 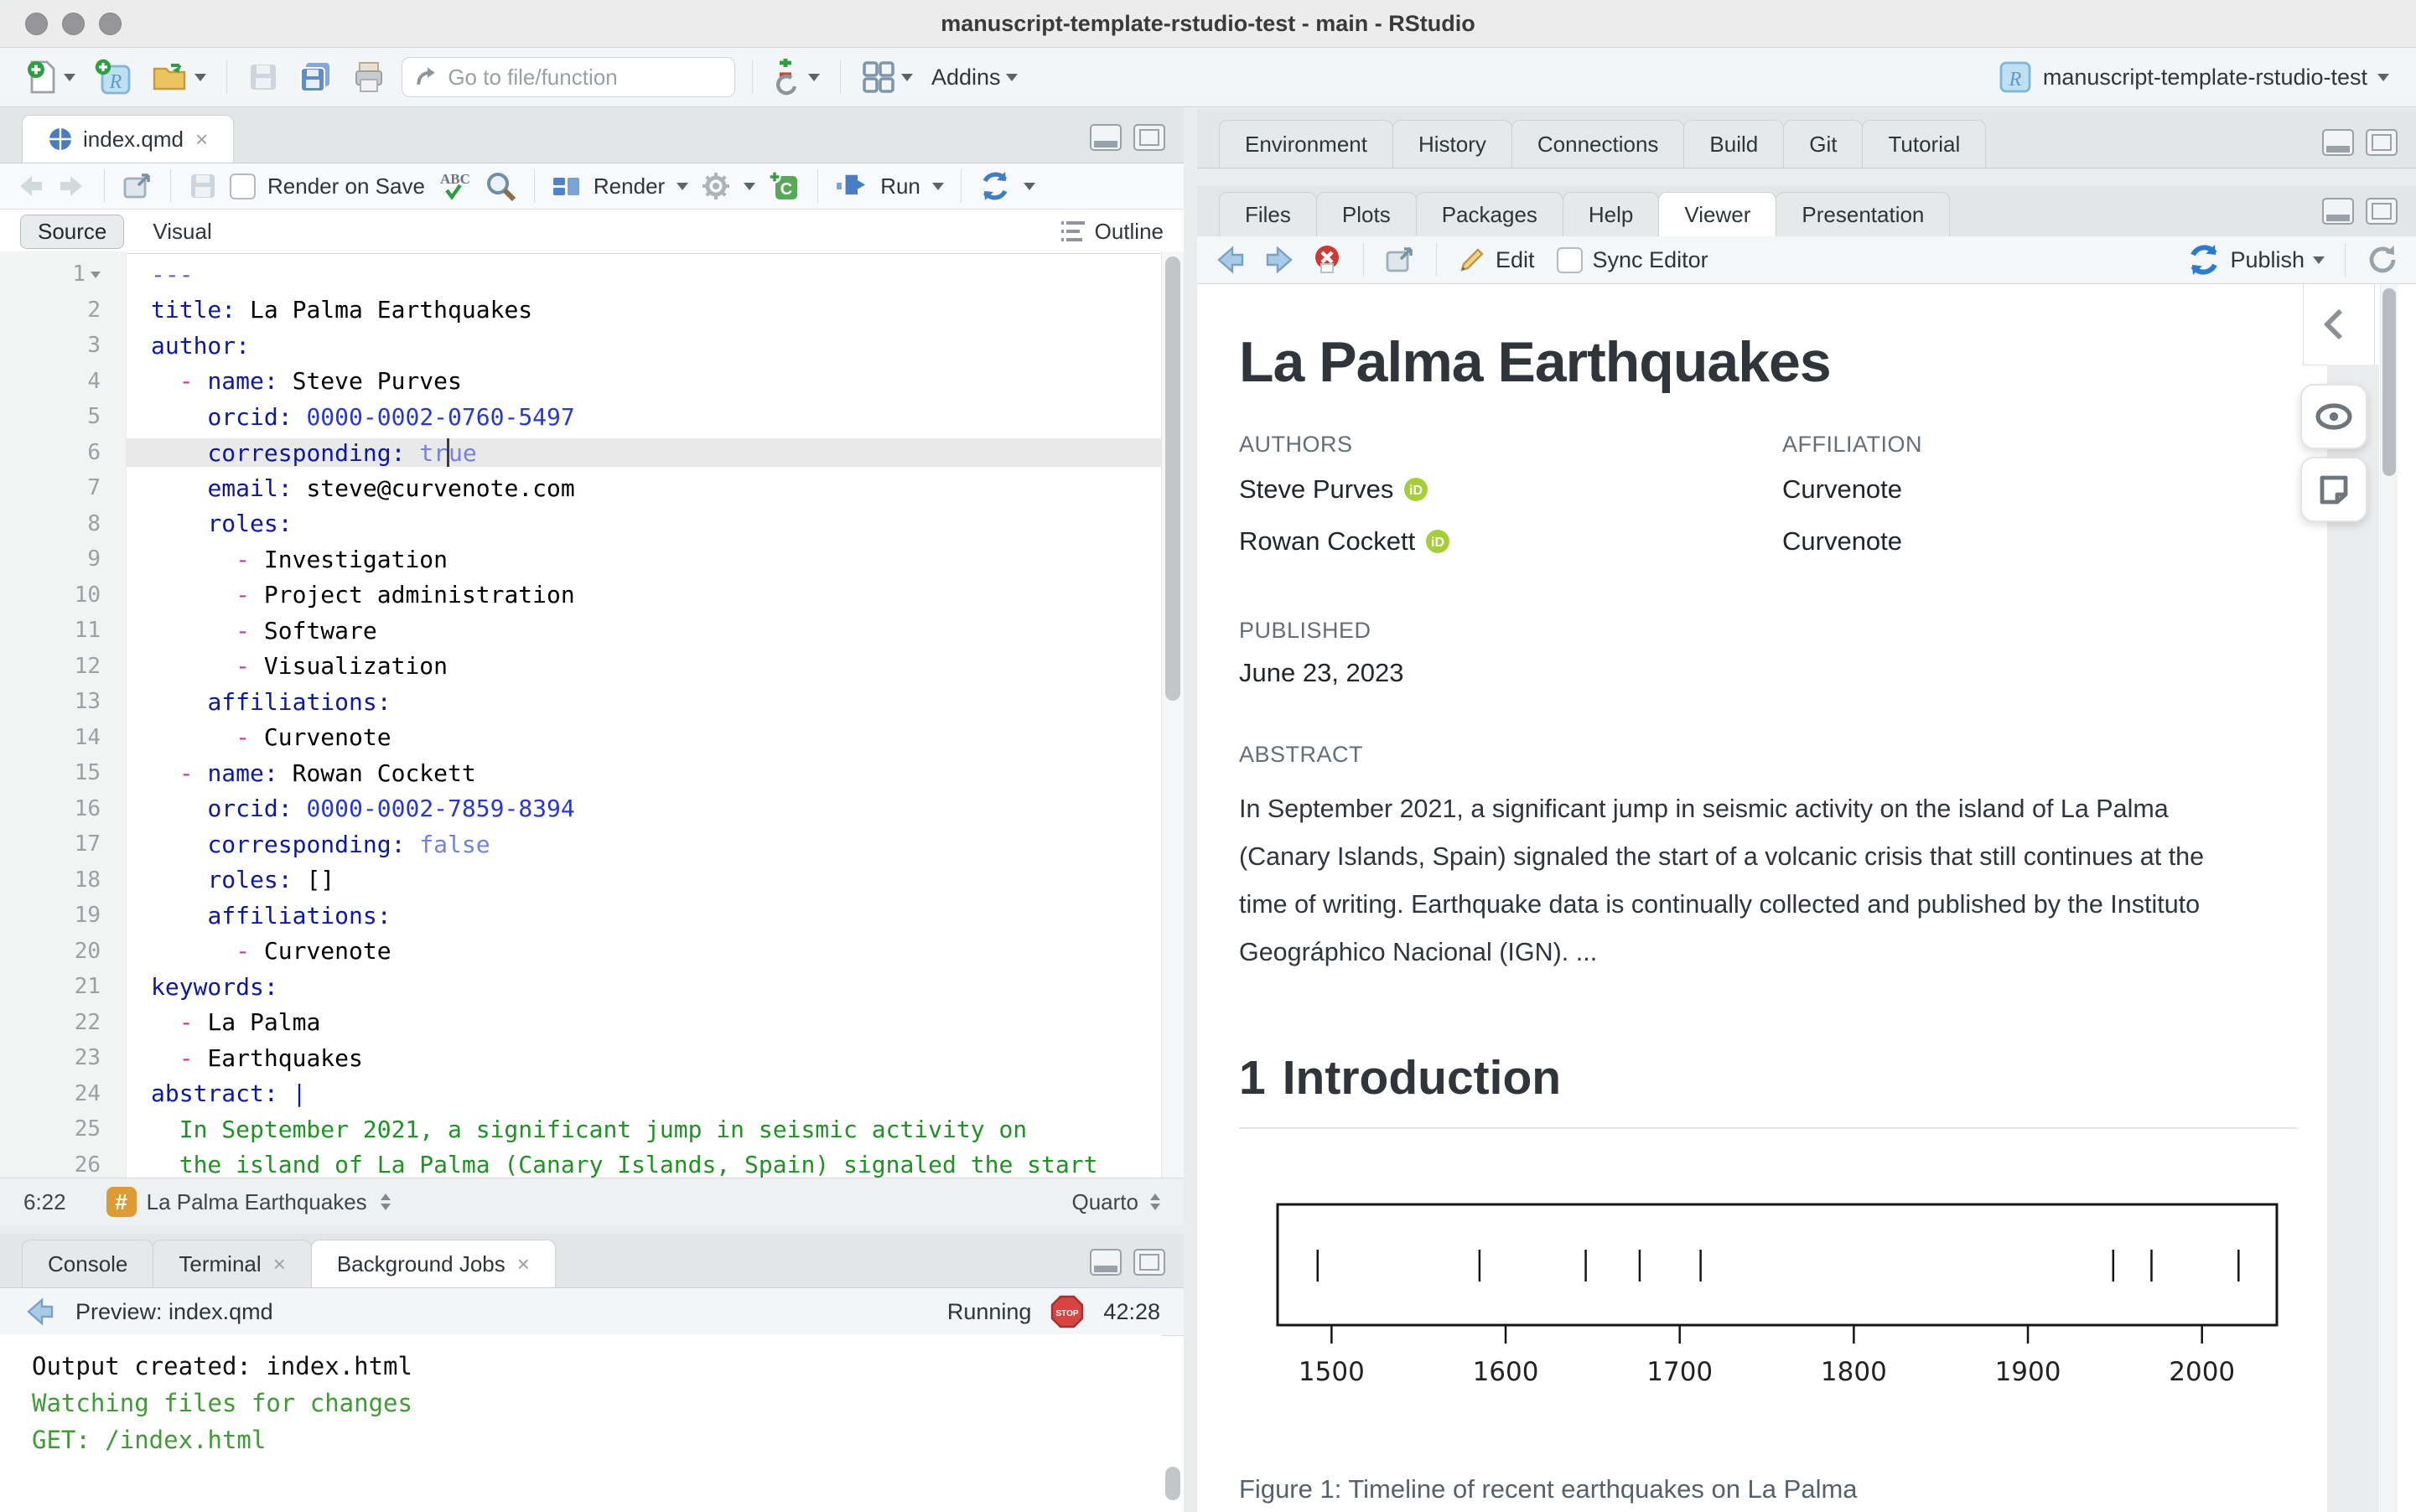 I want to click on publish-caret, so click(x=2319, y=263).